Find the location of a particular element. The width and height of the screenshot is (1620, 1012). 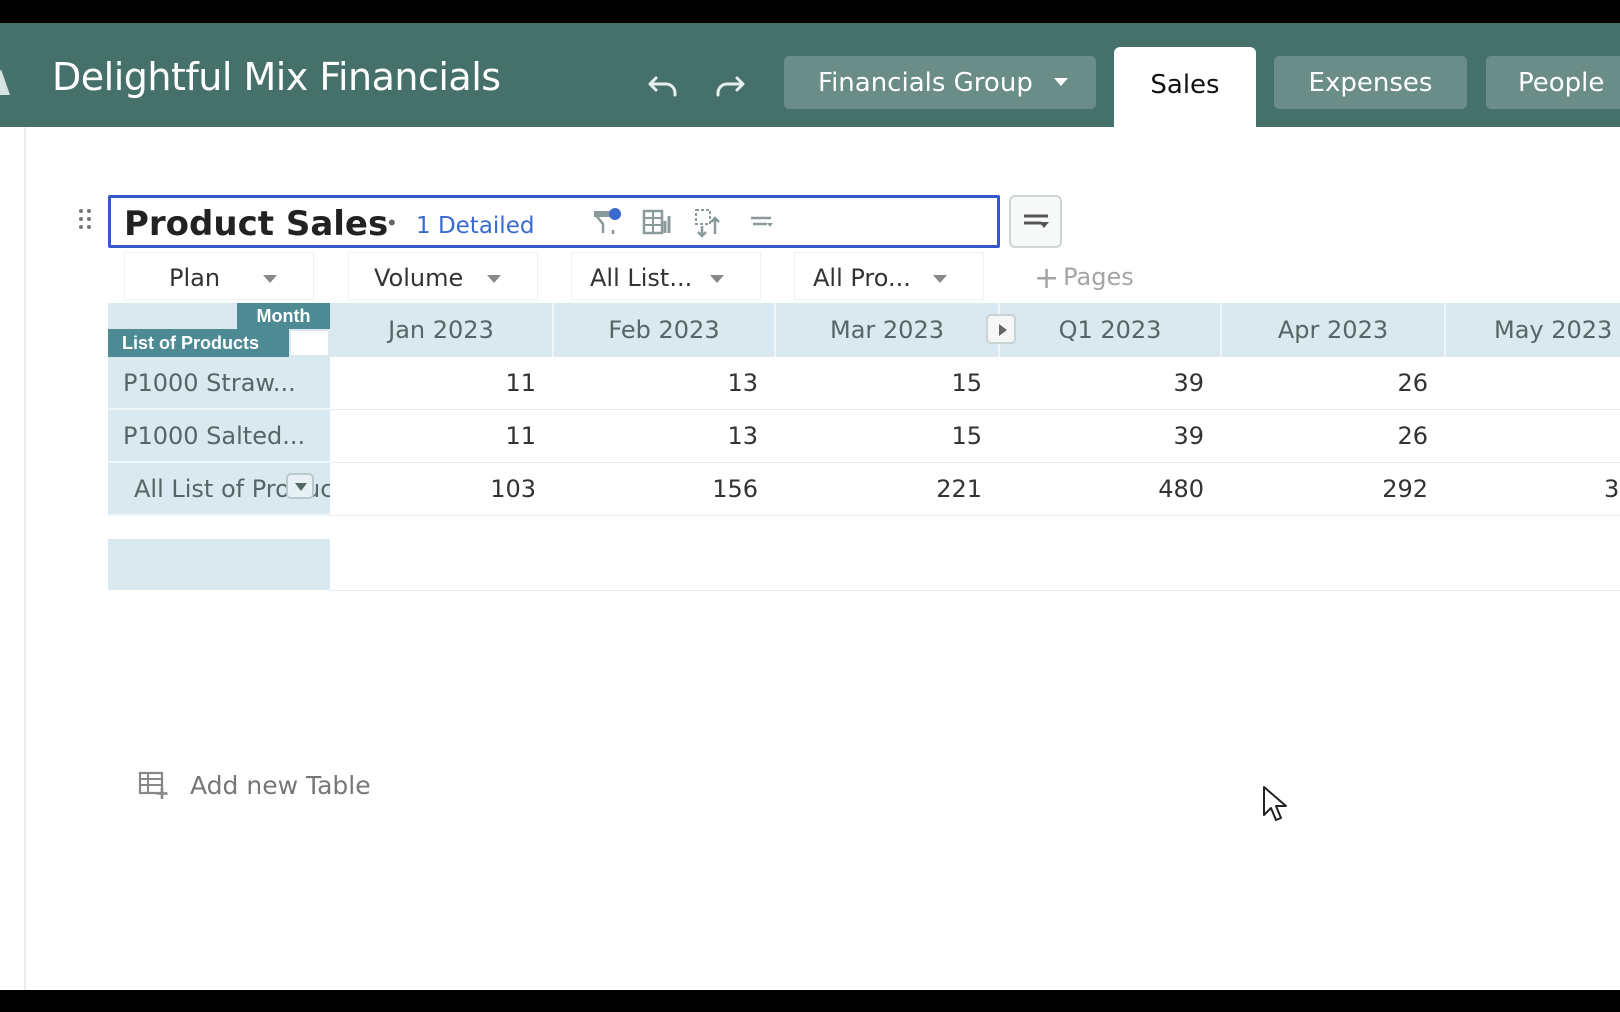

app-title: Delightful Mix Financials is located at coordinates (276, 77).